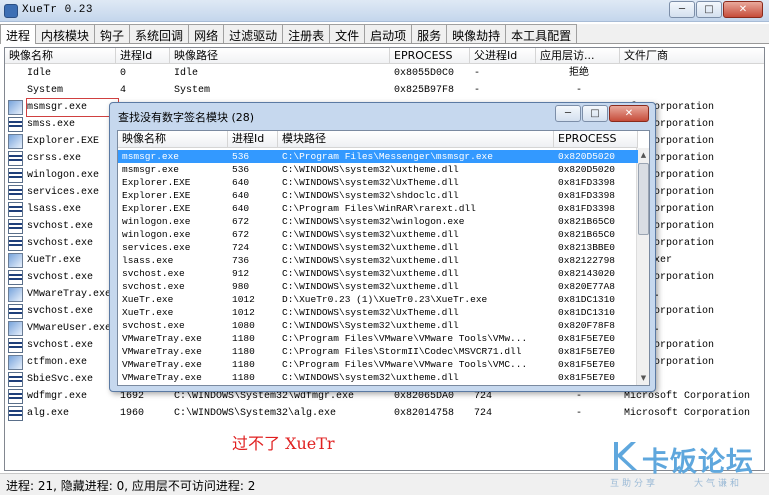 Image resolution: width=769 pixels, height=495 pixels. I want to click on tab-item: 钩子, so click(112, 33).